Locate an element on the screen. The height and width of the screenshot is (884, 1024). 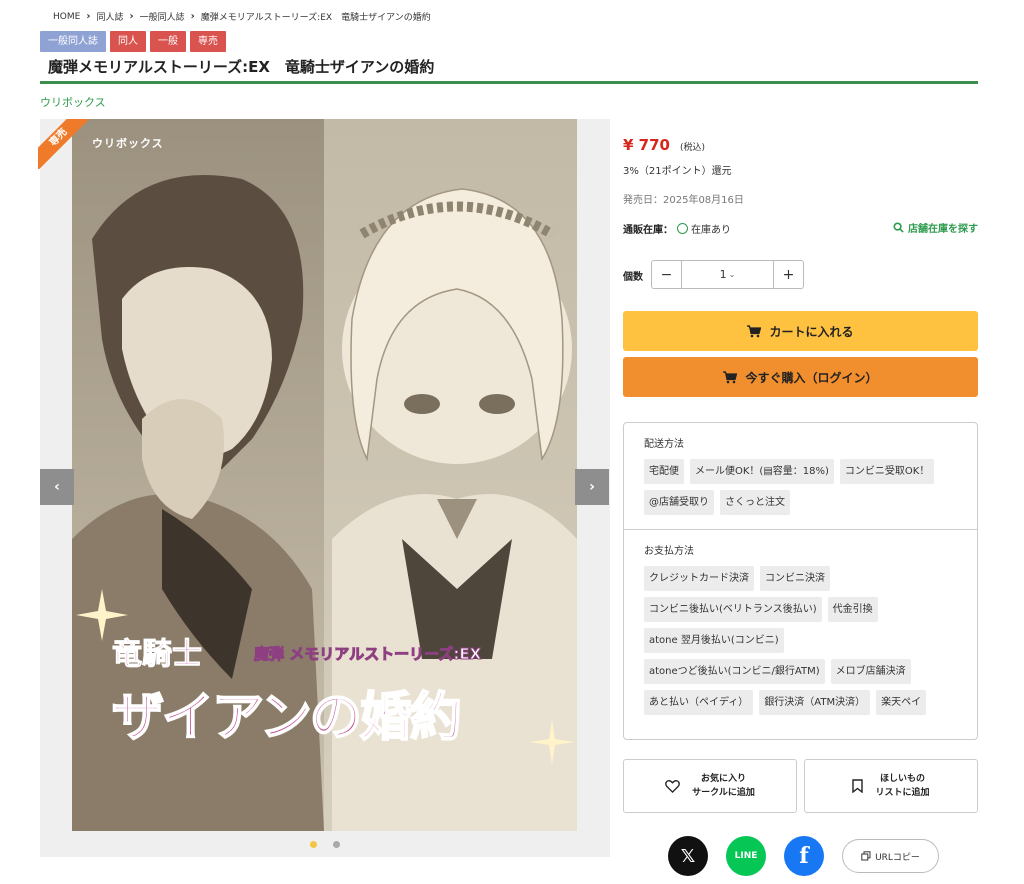
add-favorite-circle-button: お気に入り サークルに追加 is located at coordinates (710, 786).